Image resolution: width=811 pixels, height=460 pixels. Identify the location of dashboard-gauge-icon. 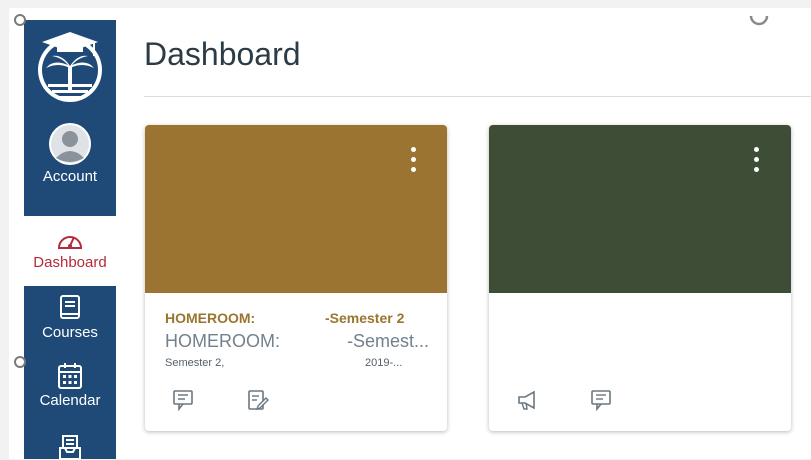
(70, 242).